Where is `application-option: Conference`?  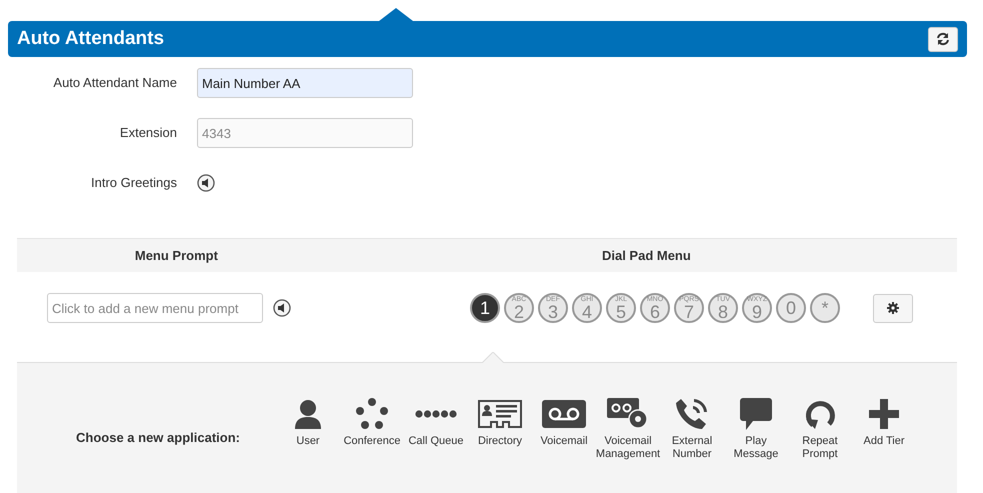 application-option: Conference is located at coordinates (372, 422).